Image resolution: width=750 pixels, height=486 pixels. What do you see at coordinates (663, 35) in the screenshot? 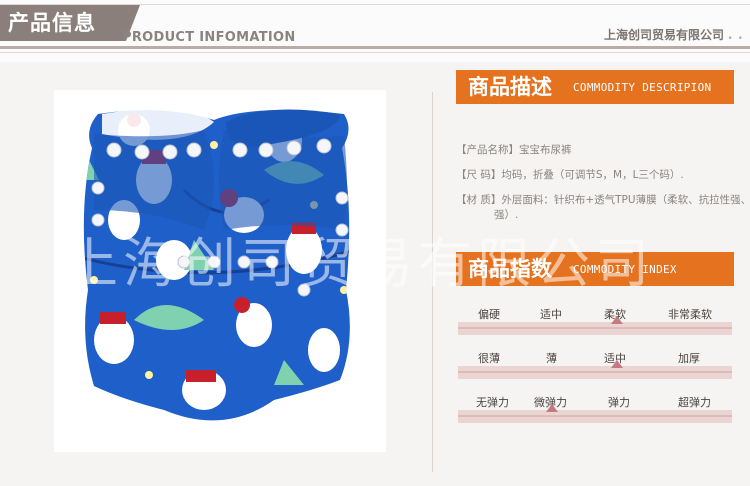
I see `company-name: 上海创司贸易有限公司` at bounding box center [663, 35].